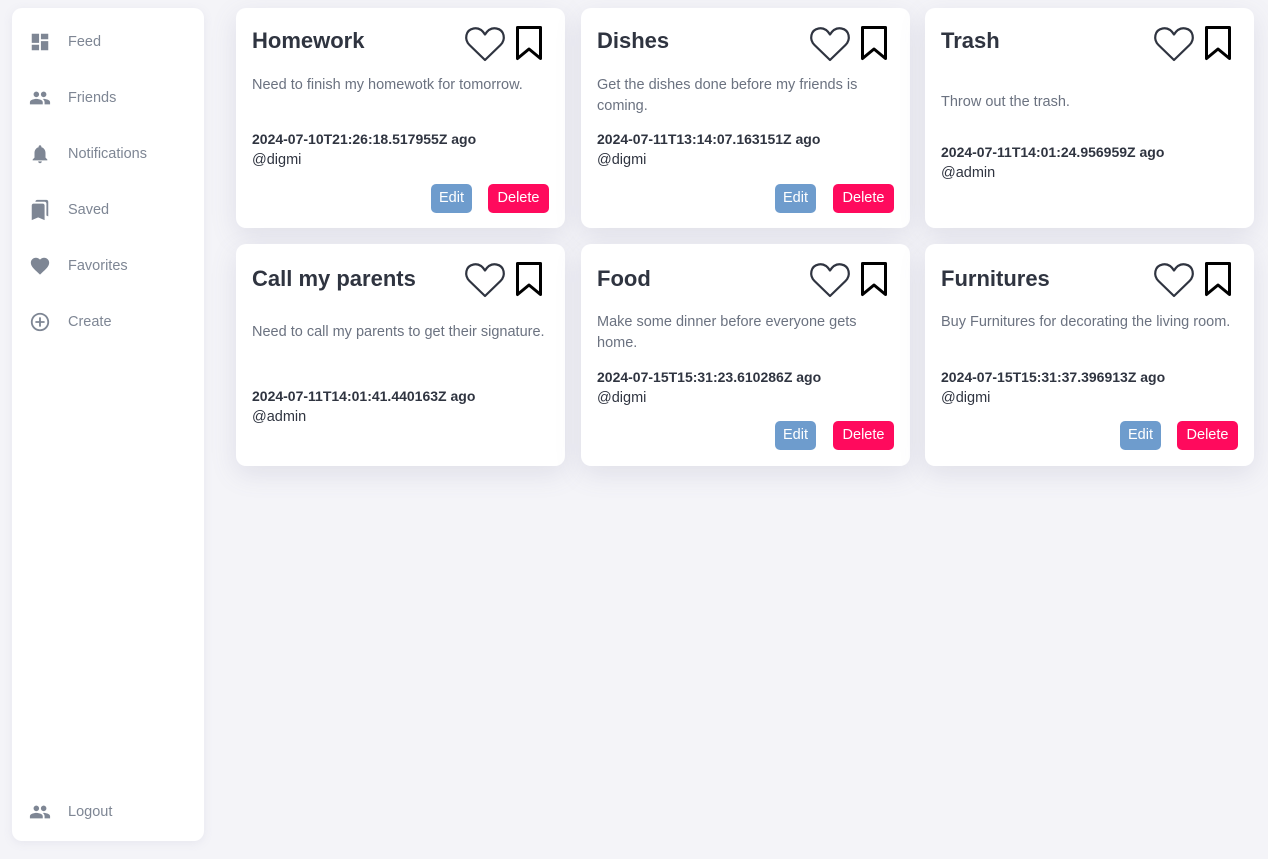 The width and height of the screenshot is (1268, 859). I want to click on sidebar-item-label: Favorites, so click(98, 266).